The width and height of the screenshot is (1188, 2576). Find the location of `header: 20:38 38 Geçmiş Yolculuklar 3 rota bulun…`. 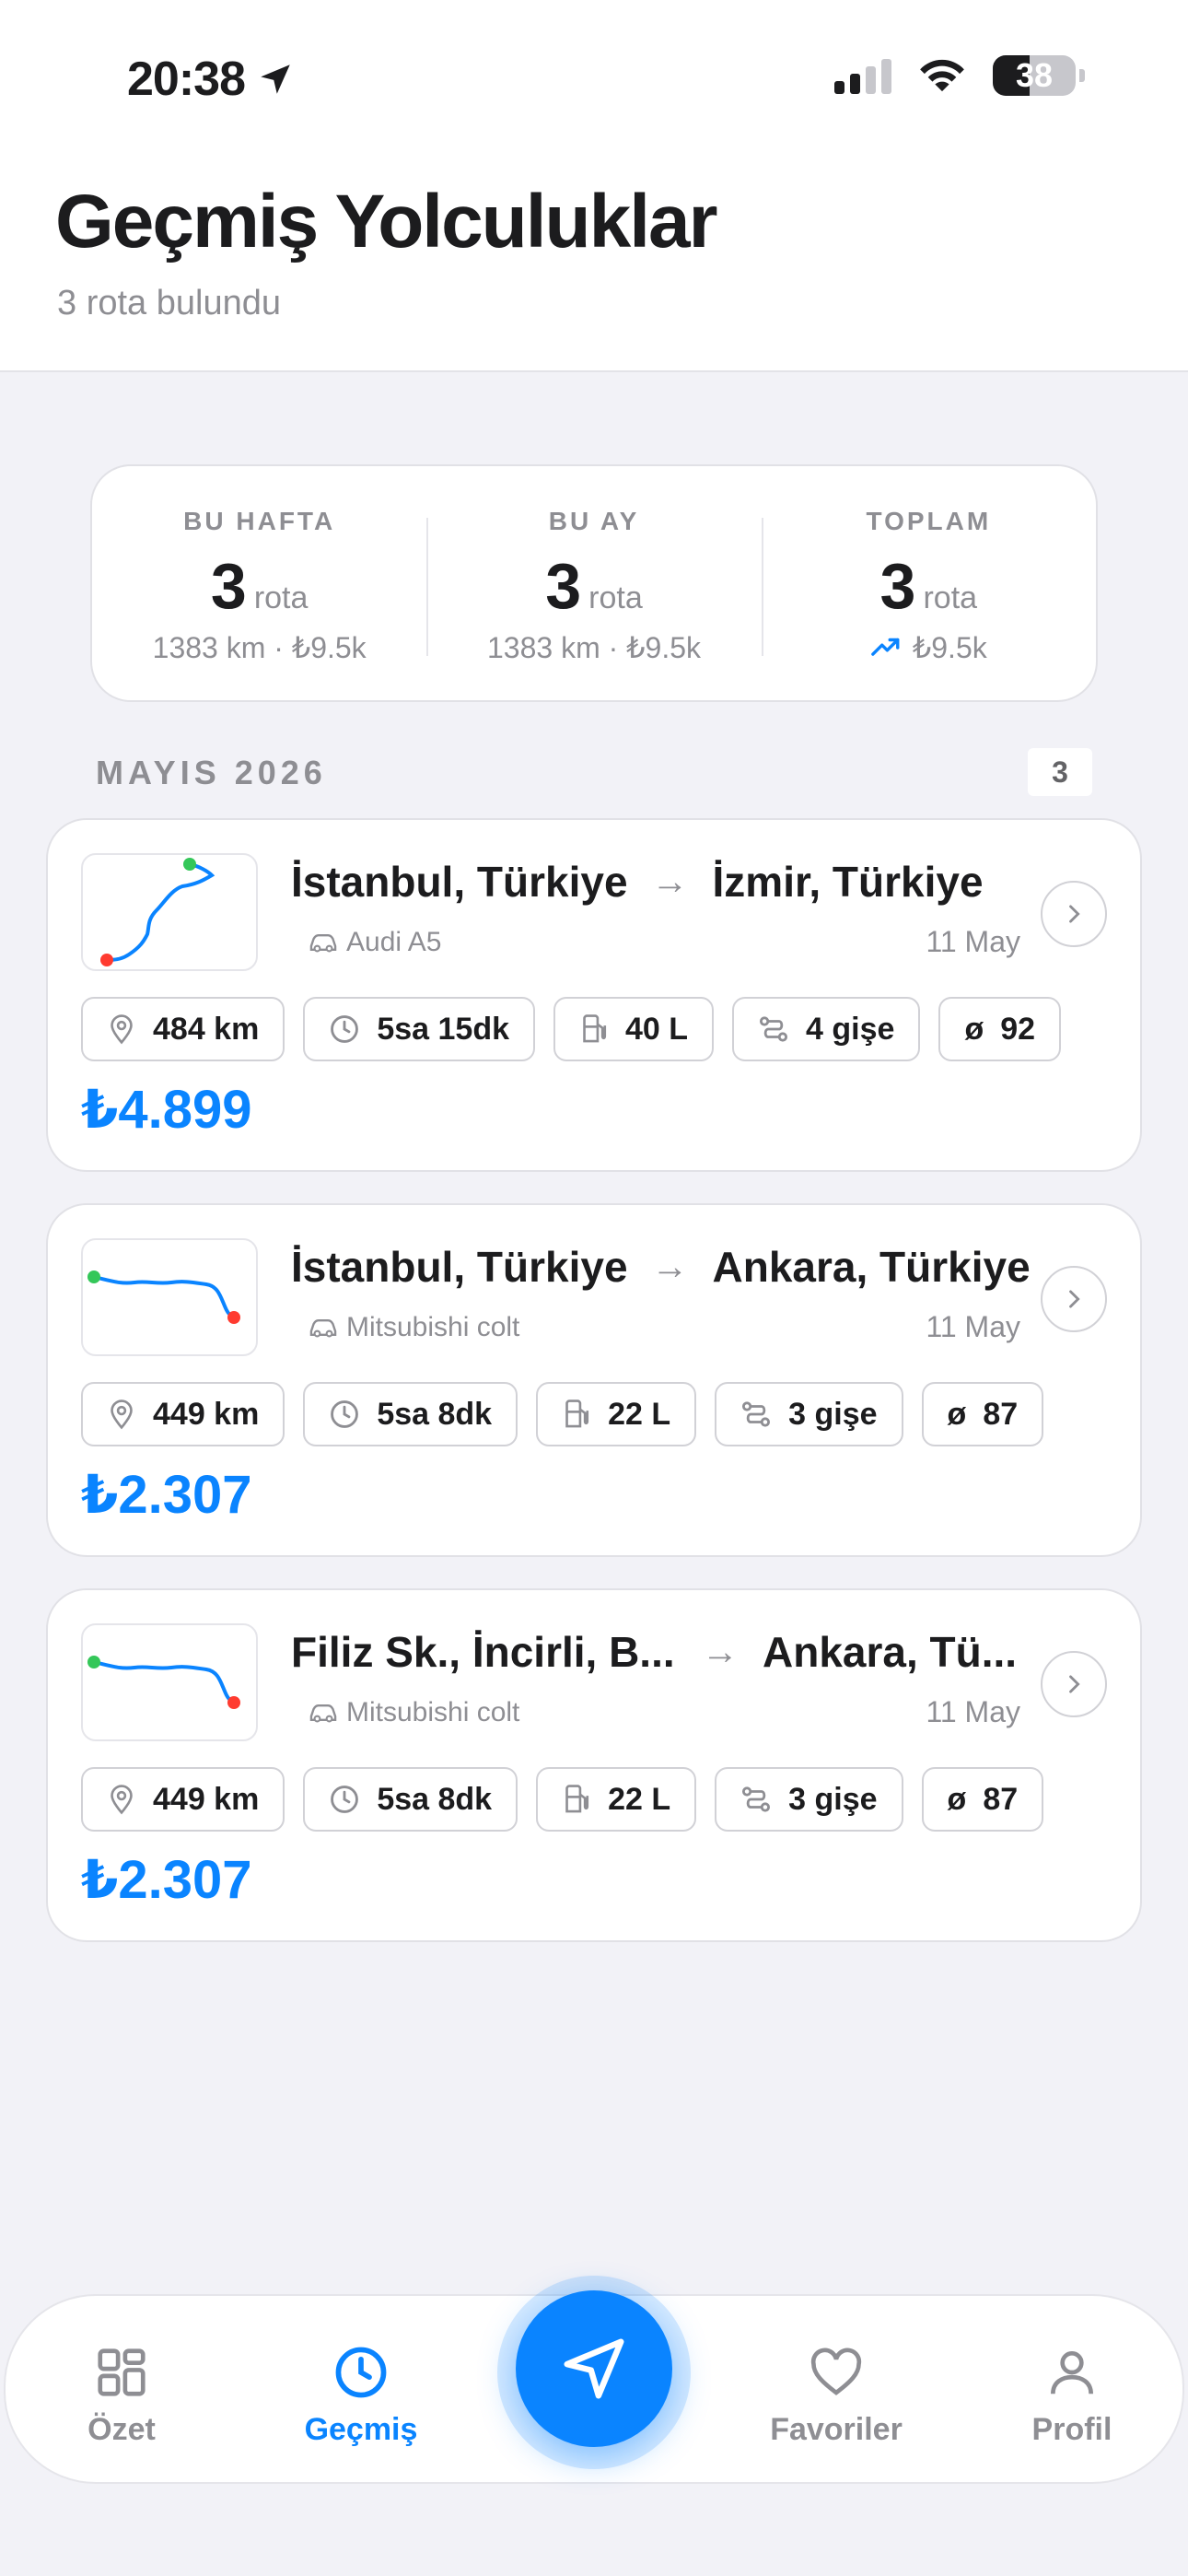

header: 20:38 38 Geçmiş Yolculuklar 3 rota bulun… is located at coordinates (594, 186).